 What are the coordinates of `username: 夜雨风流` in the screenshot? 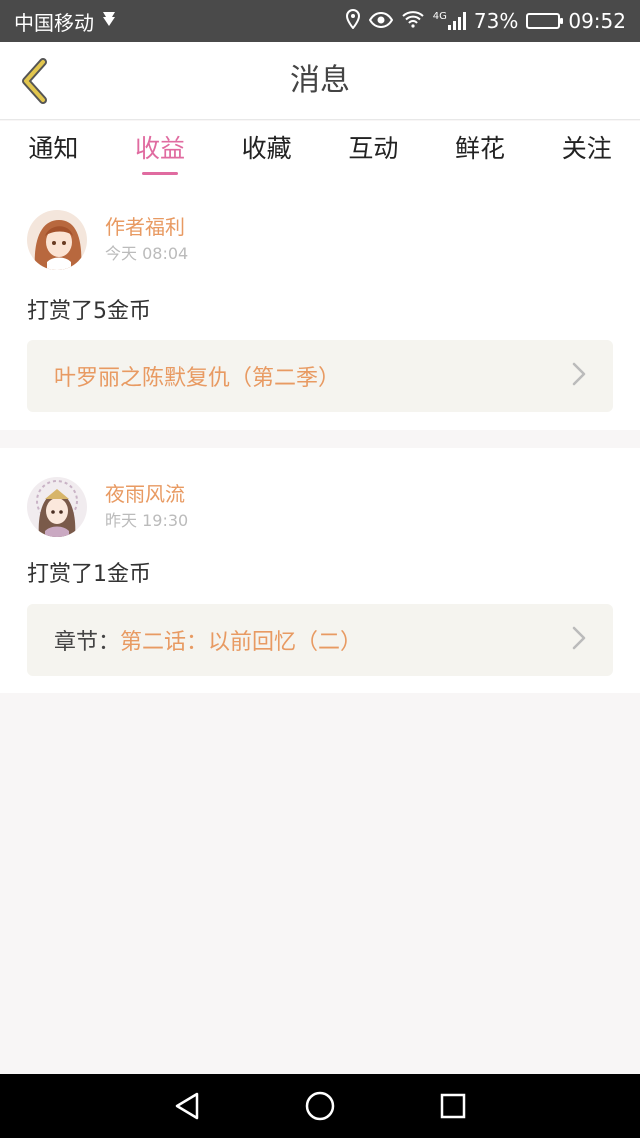 It's located at (146, 494).